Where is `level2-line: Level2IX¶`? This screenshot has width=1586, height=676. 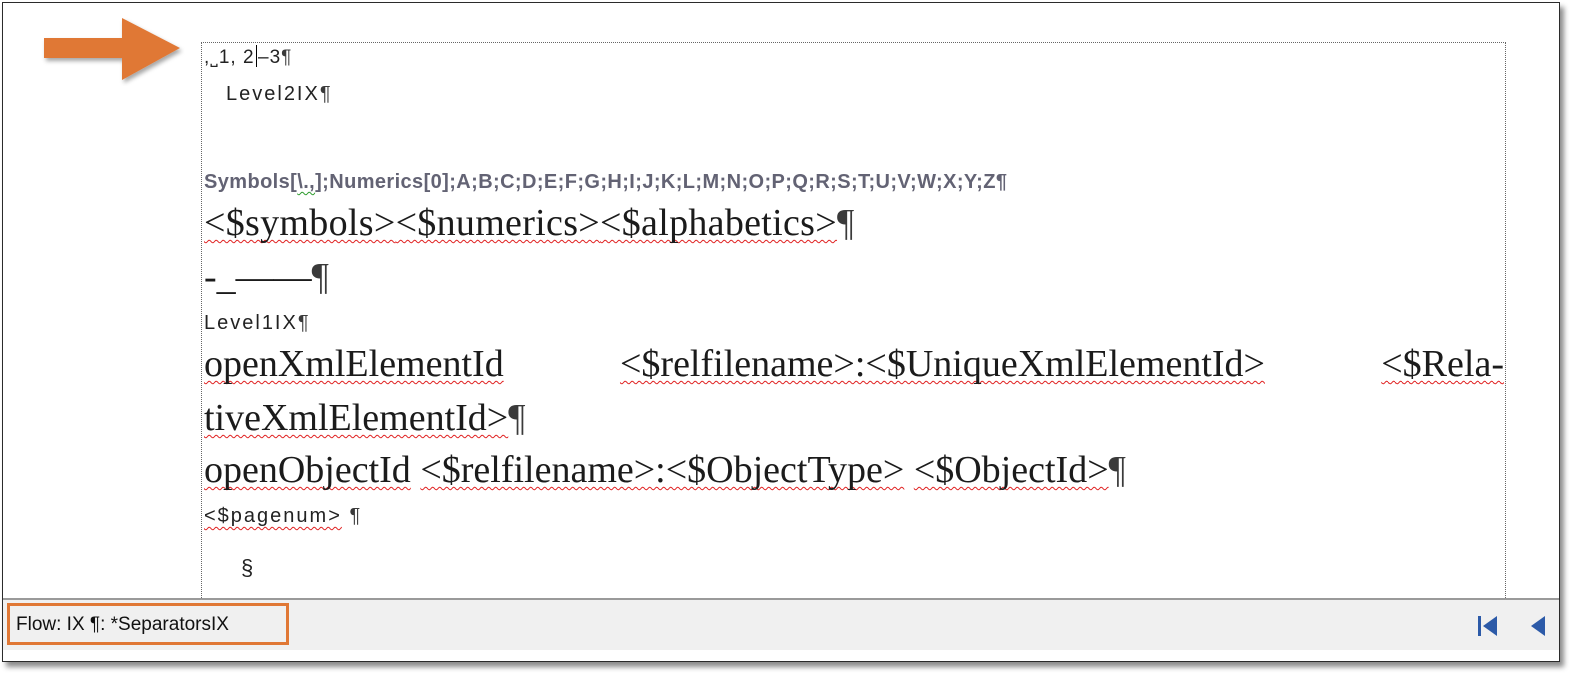 level2-line: Level2IX¶ is located at coordinates (279, 94).